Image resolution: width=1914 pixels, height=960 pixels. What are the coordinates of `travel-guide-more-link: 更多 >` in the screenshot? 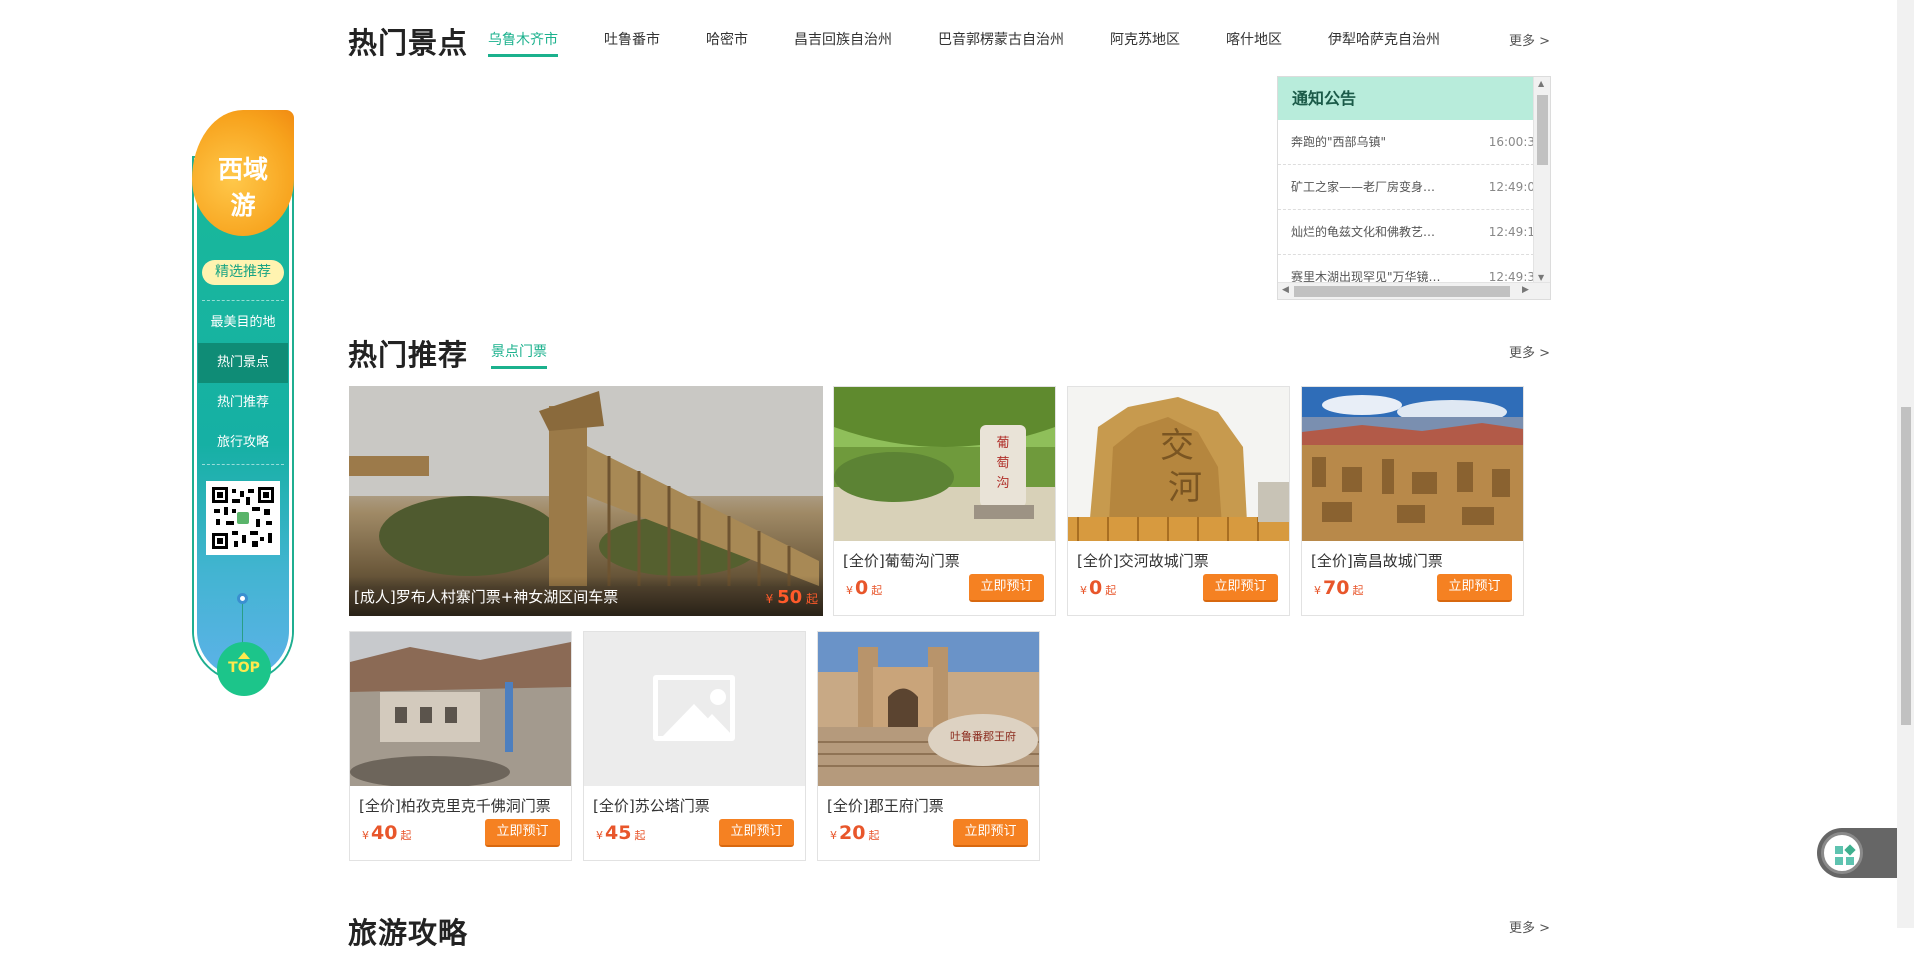 It's located at (1529, 926).